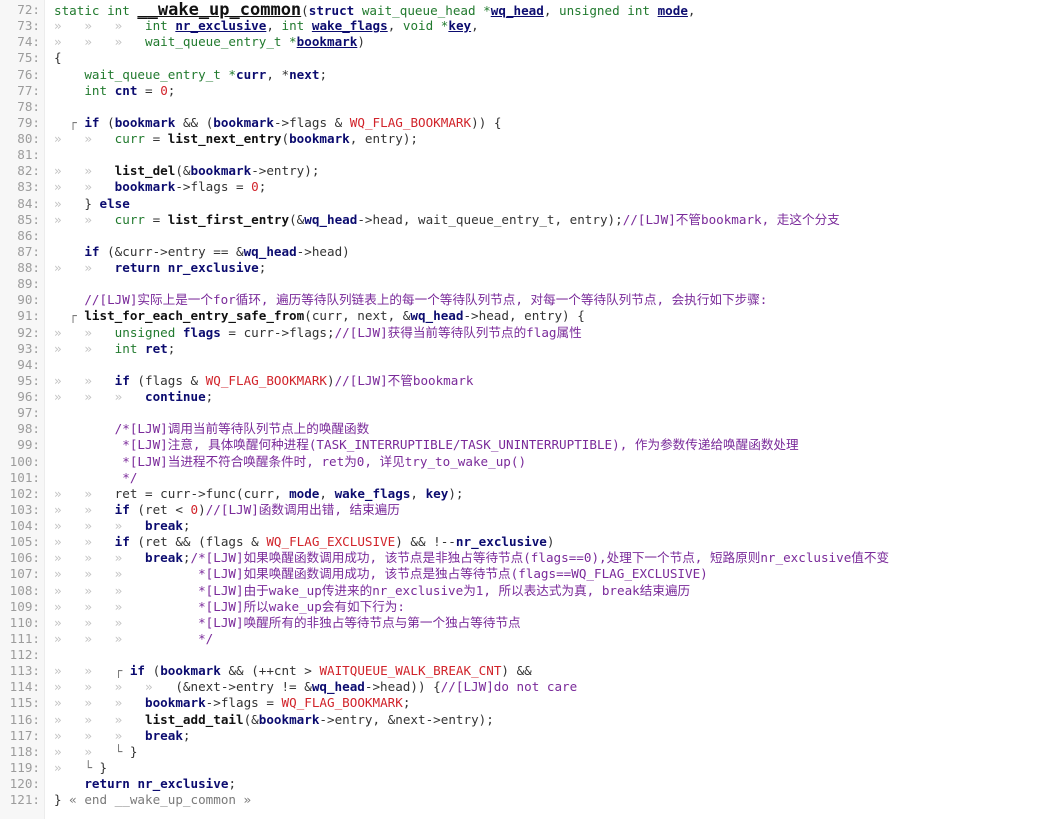 This screenshot has width=1056, height=819. Describe the element at coordinates (528, 155) in the screenshot. I see `code-line: 81:` at that location.